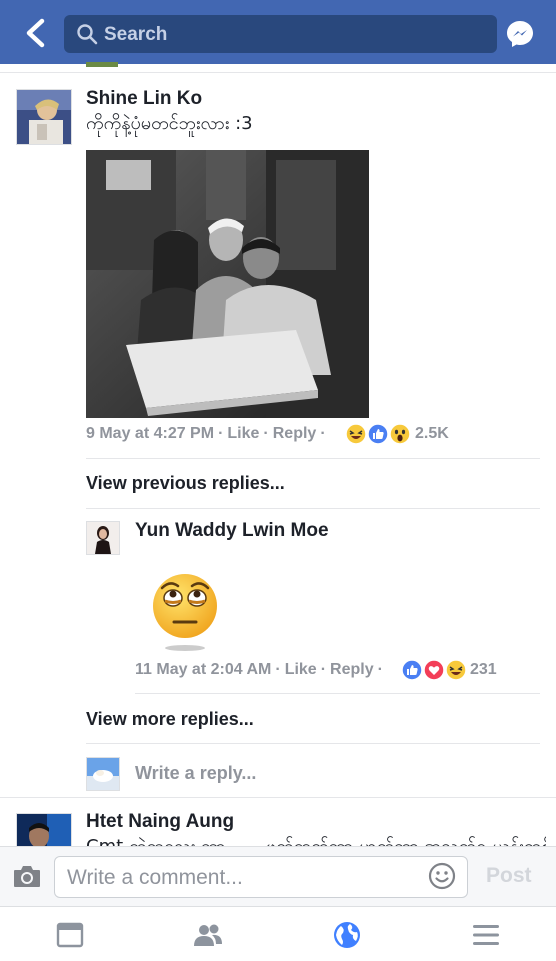  I want to click on news-feed-icon, so click(70, 935).